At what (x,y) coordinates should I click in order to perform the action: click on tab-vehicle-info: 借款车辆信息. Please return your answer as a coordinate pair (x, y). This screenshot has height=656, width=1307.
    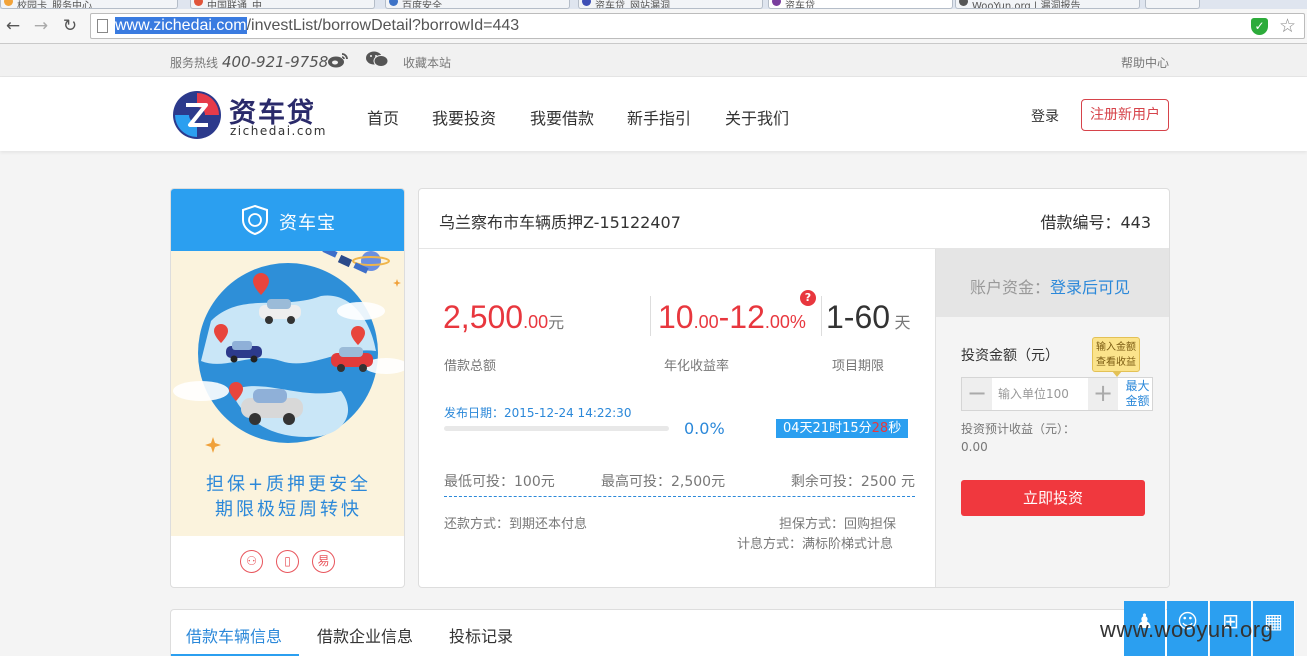
    Looking at the image, I should click on (234, 635).